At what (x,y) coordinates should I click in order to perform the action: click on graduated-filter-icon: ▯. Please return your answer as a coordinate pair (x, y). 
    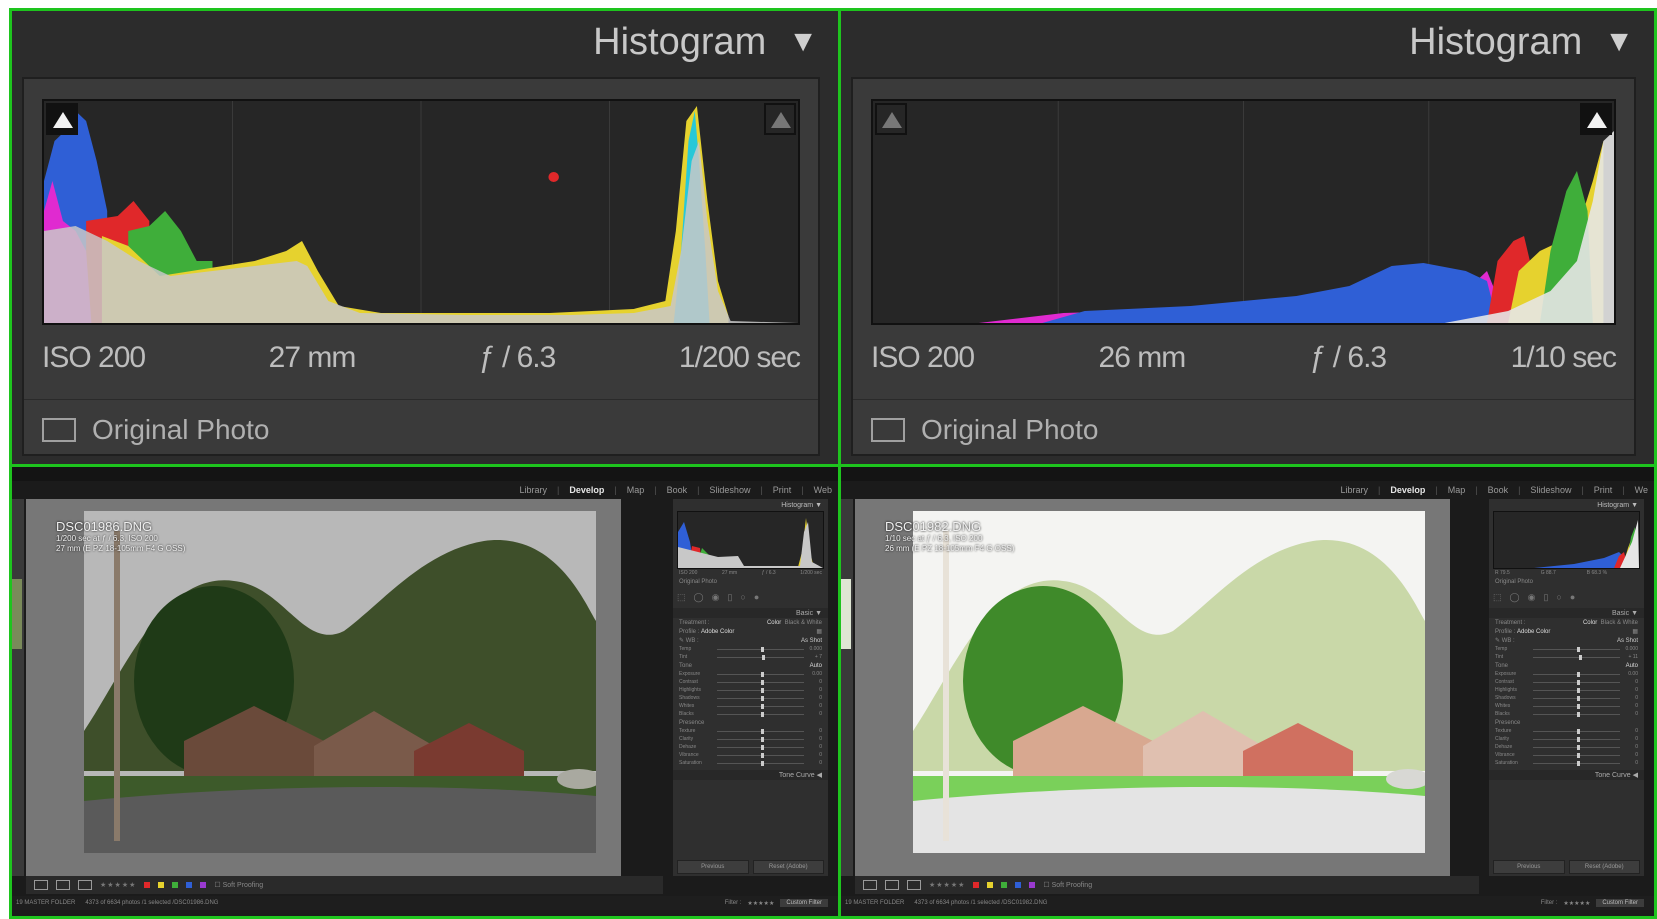
    Looking at the image, I should click on (1545, 597).